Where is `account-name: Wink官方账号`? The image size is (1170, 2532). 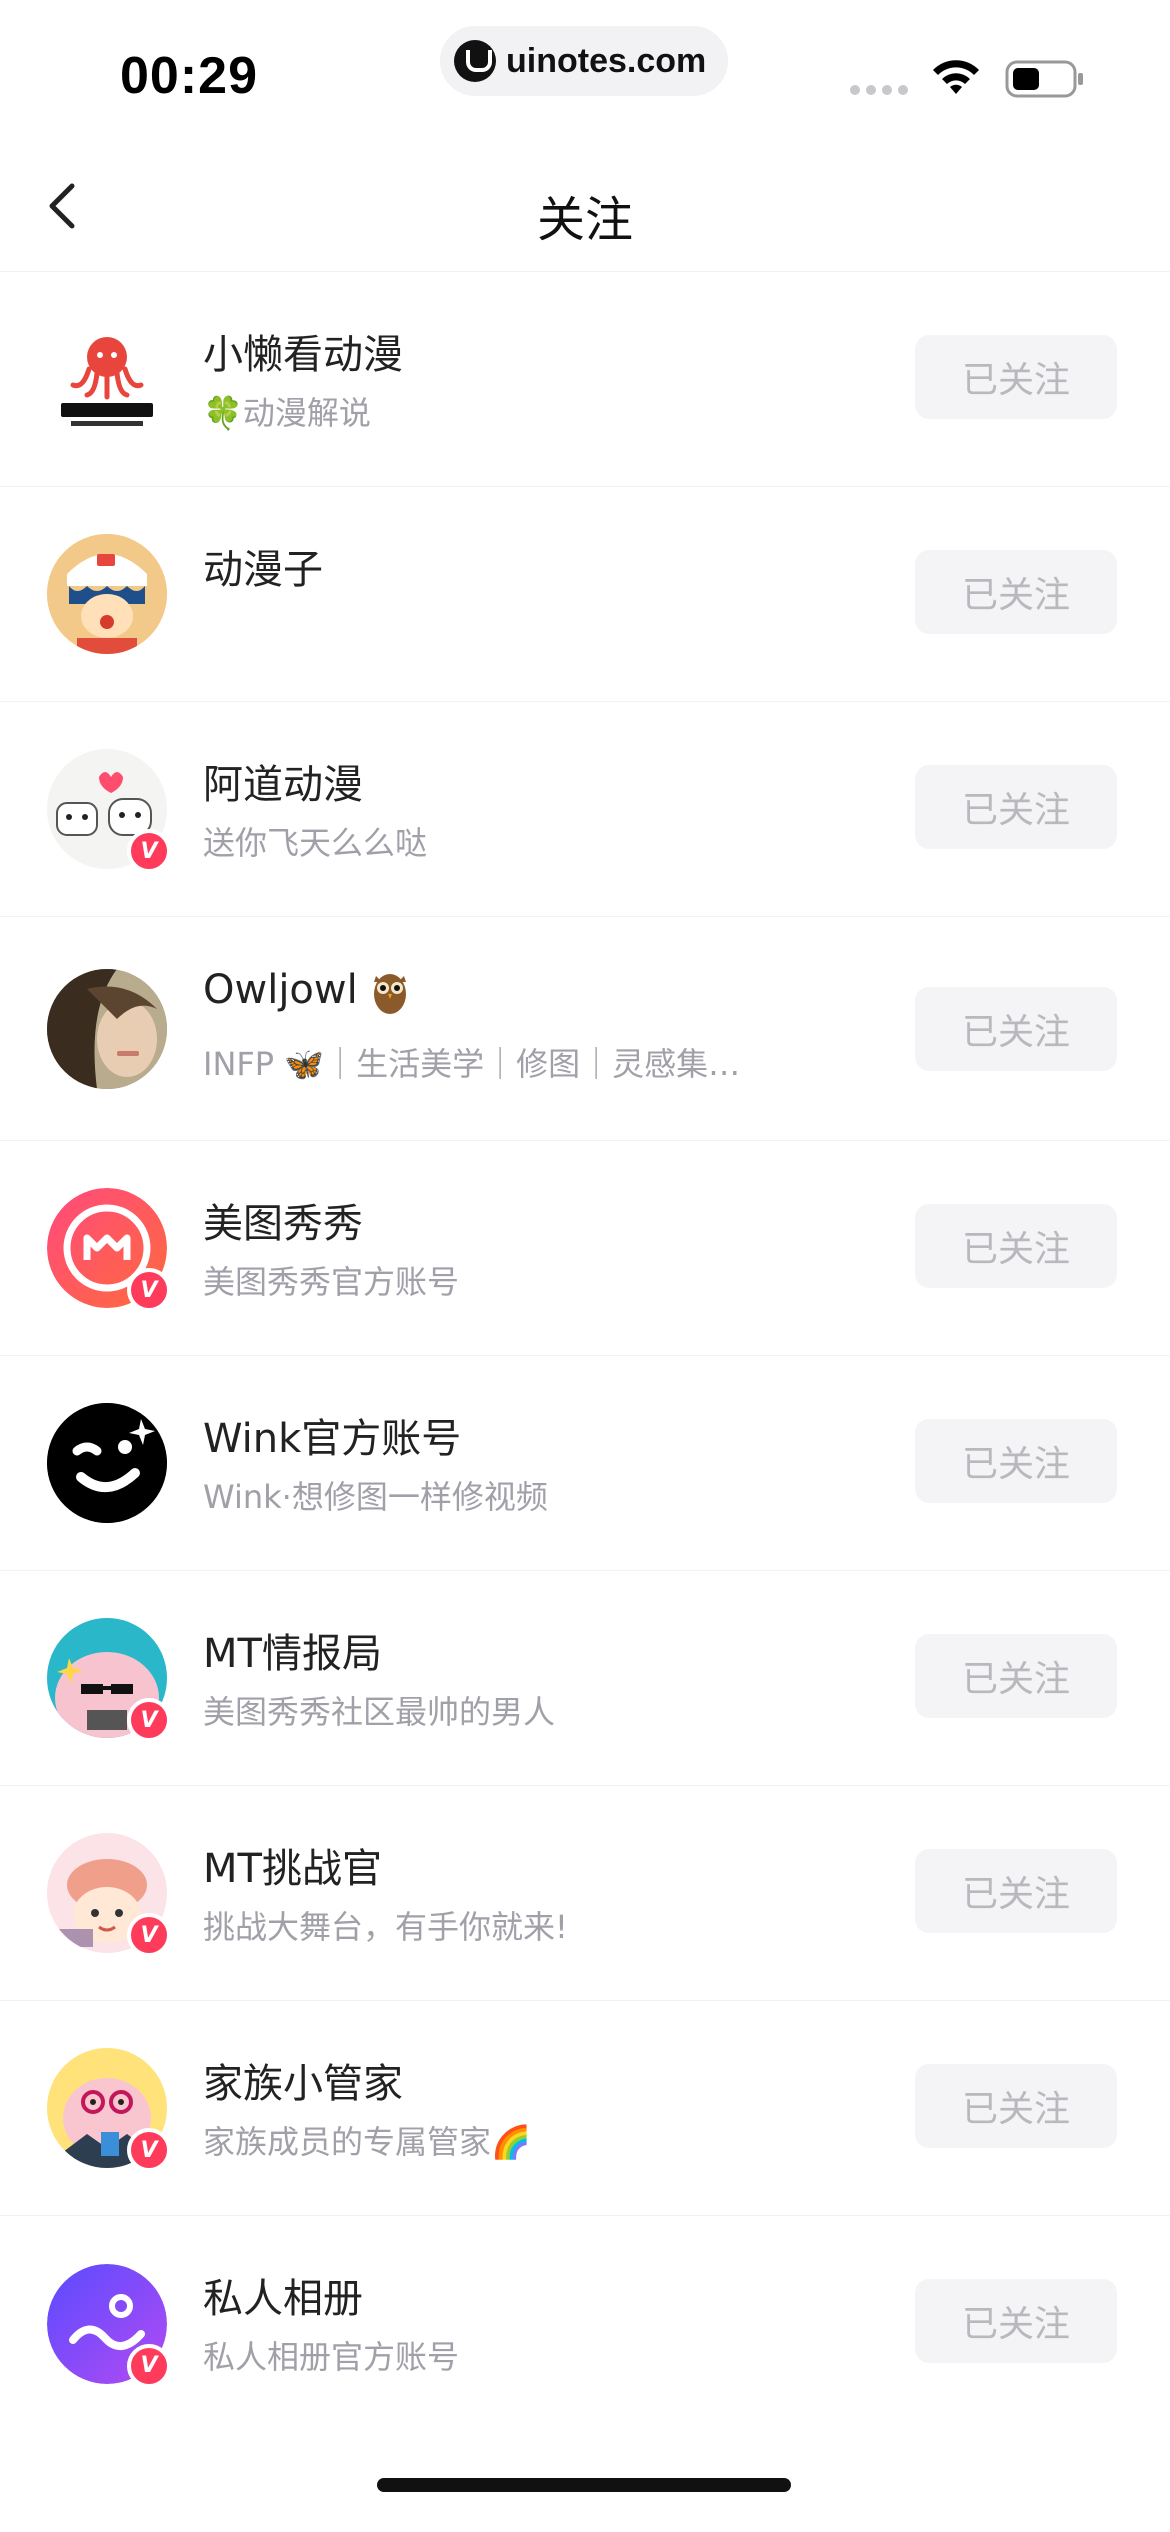
account-name: Wink官方账号 is located at coordinates (332, 1439).